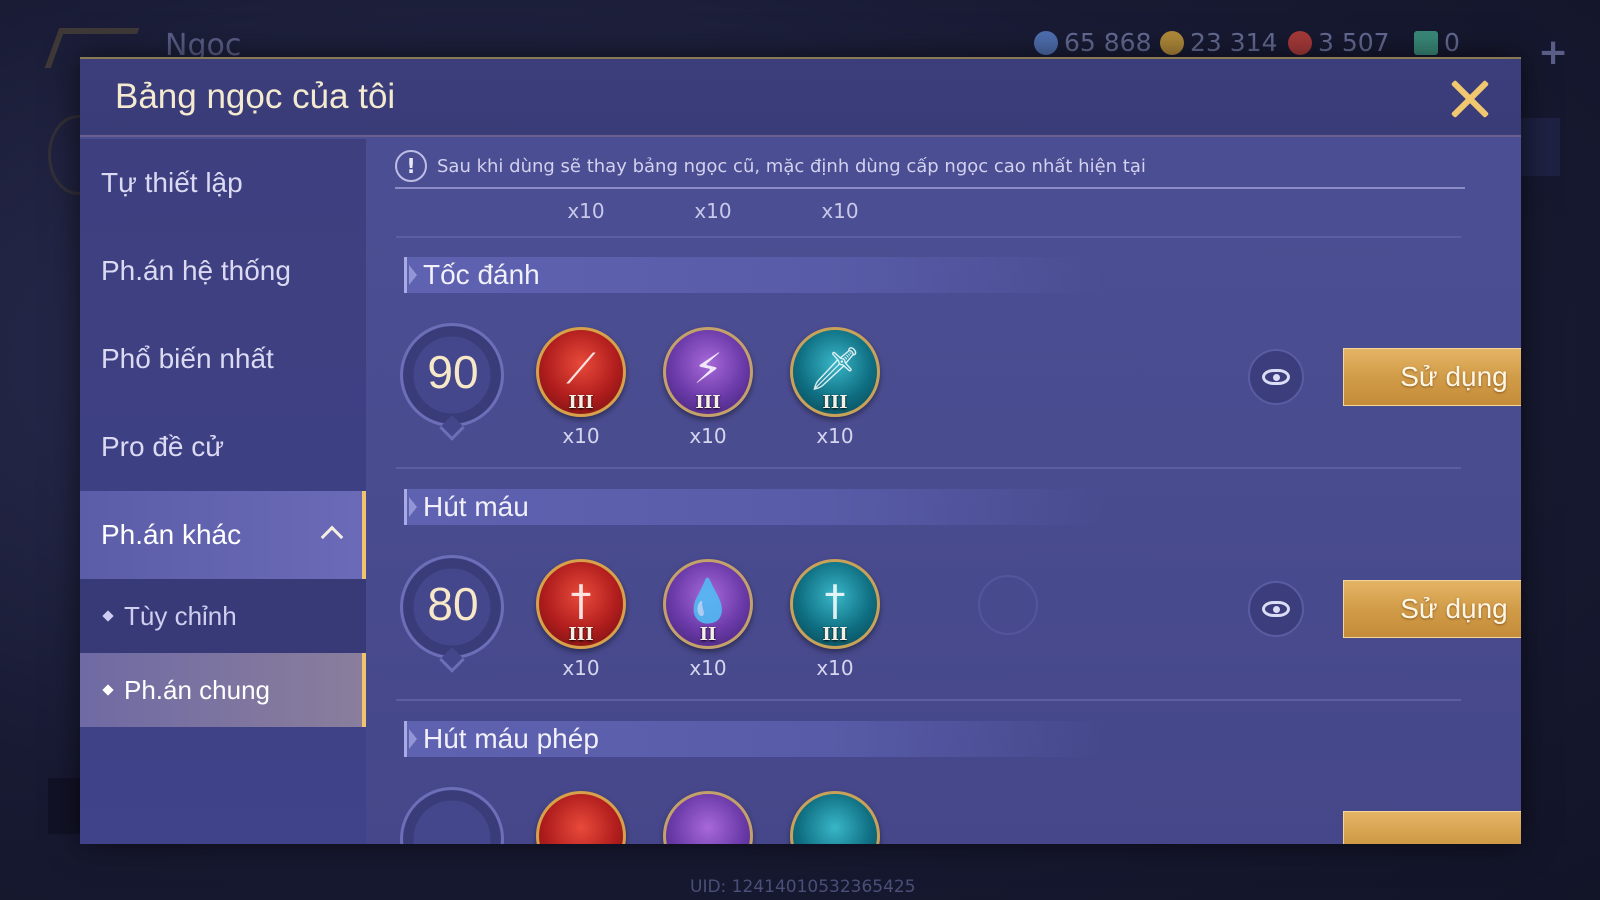 Image resolution: width=1600 pixels, height=900 pixels. Describe the element at coordinates (1108, 42) in the screenshot. I see `currency-value: 65 868` at that location.